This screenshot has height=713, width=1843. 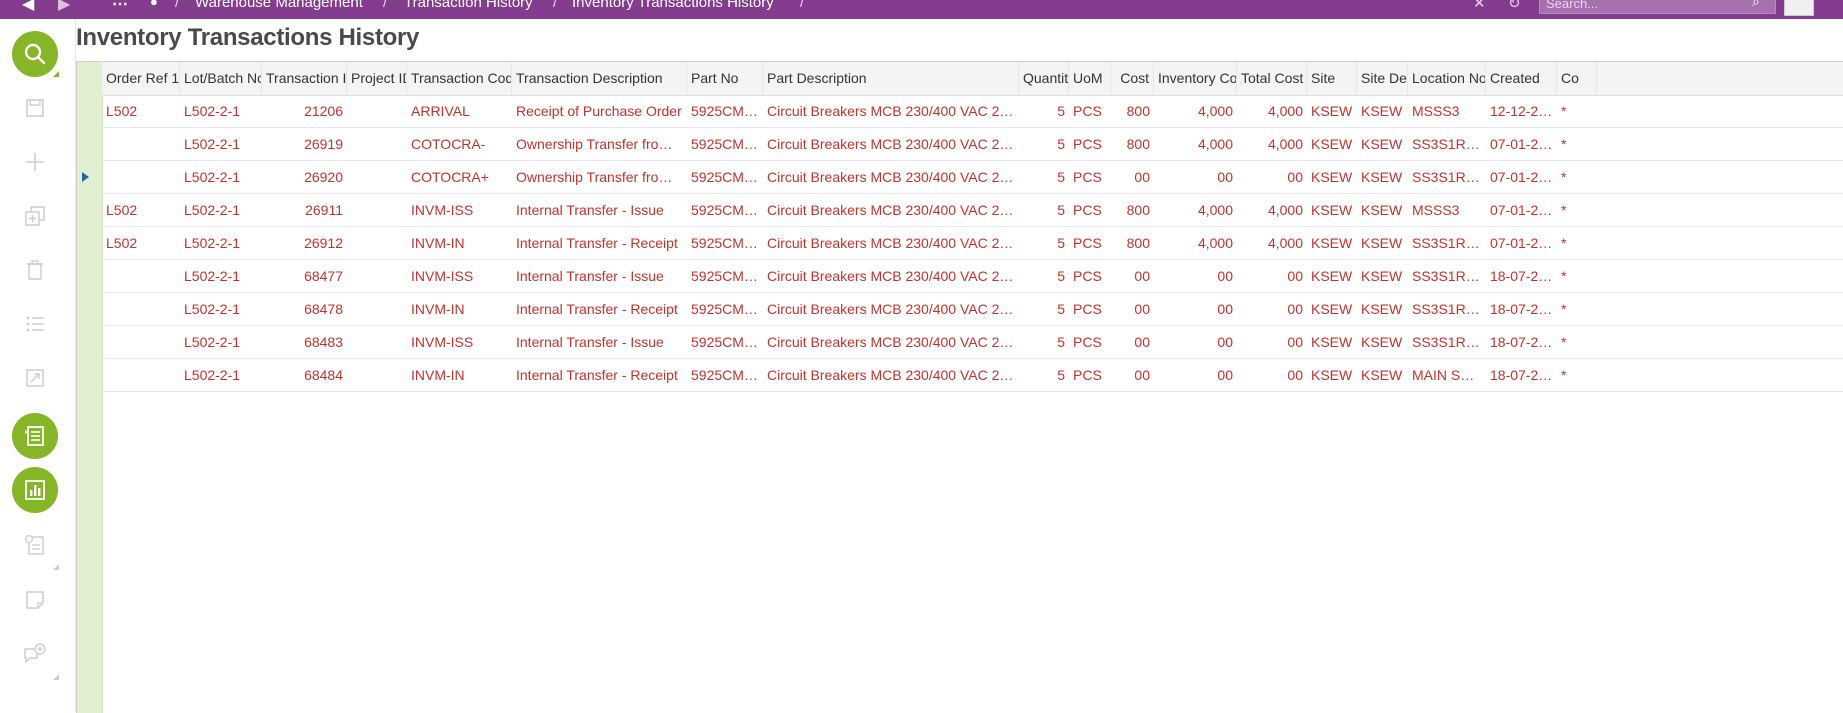 What do you see at coordinates (1479, 6) in the screenshot?
I see `close-icon: ✕` at bounding box center [1479, 6].